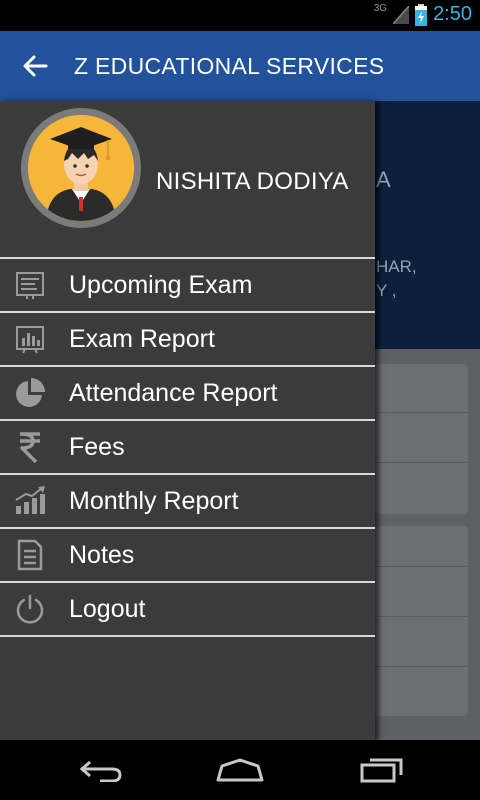 This screenshot has height=800, width=480. I want to click on home-icon, so click(240, 770).